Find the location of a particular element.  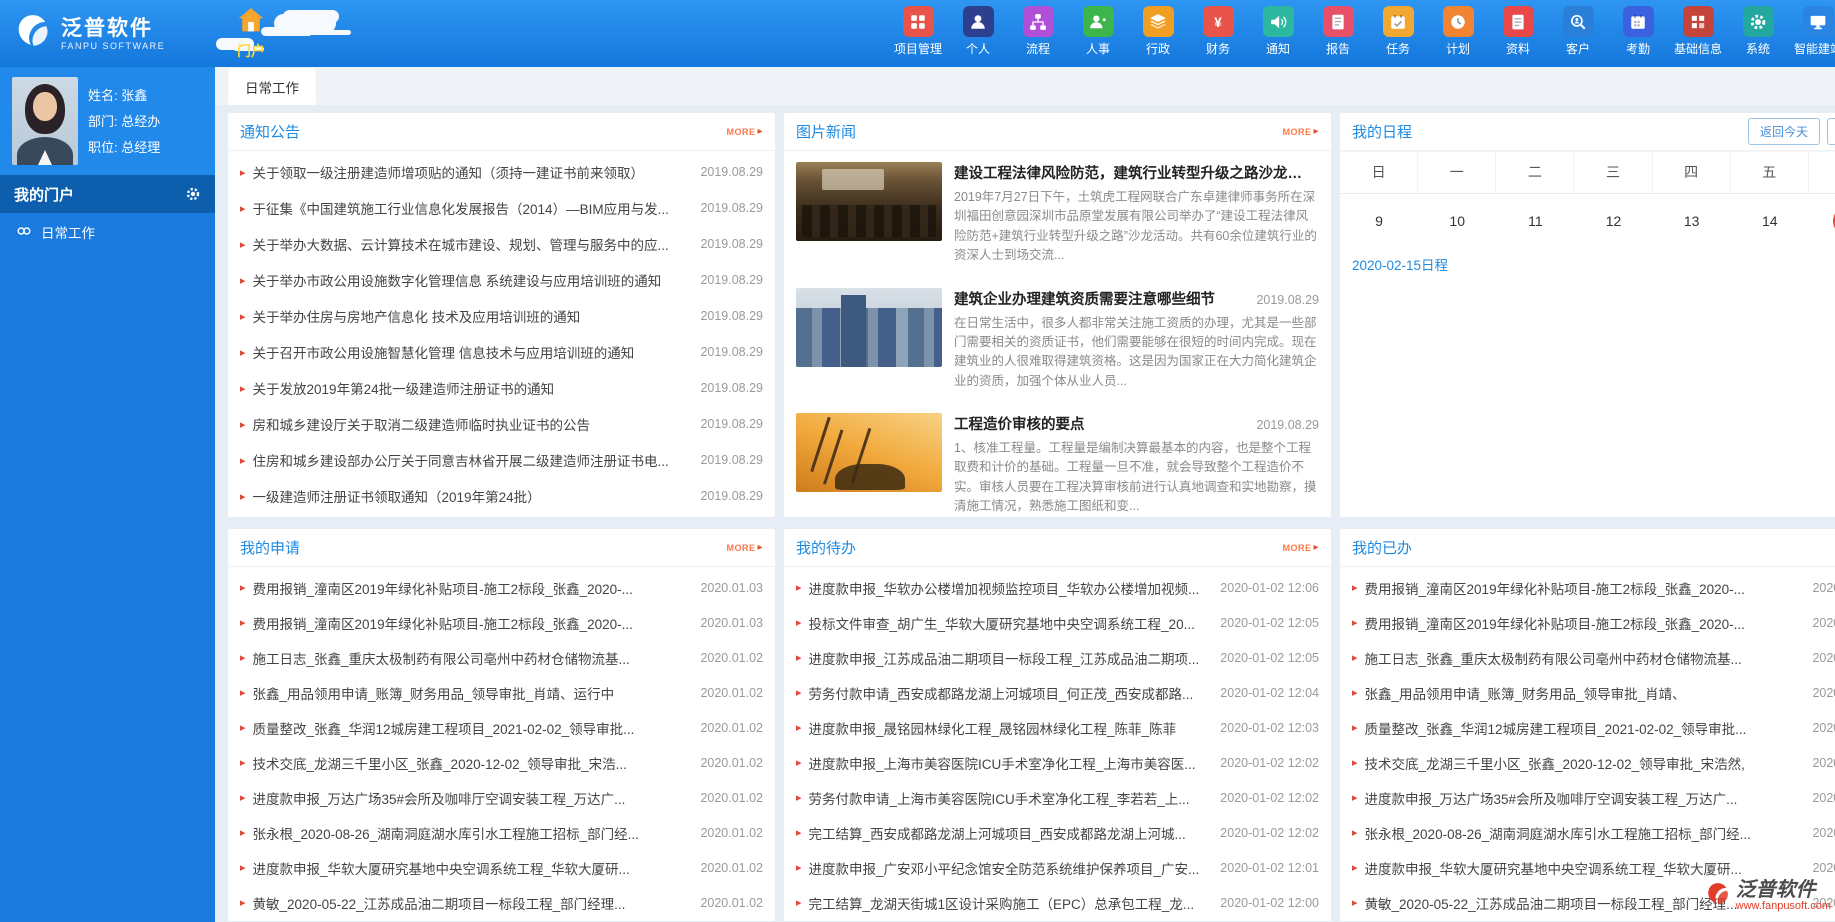

nav-item-process: 流程 is located at coordinates (1038, 33).